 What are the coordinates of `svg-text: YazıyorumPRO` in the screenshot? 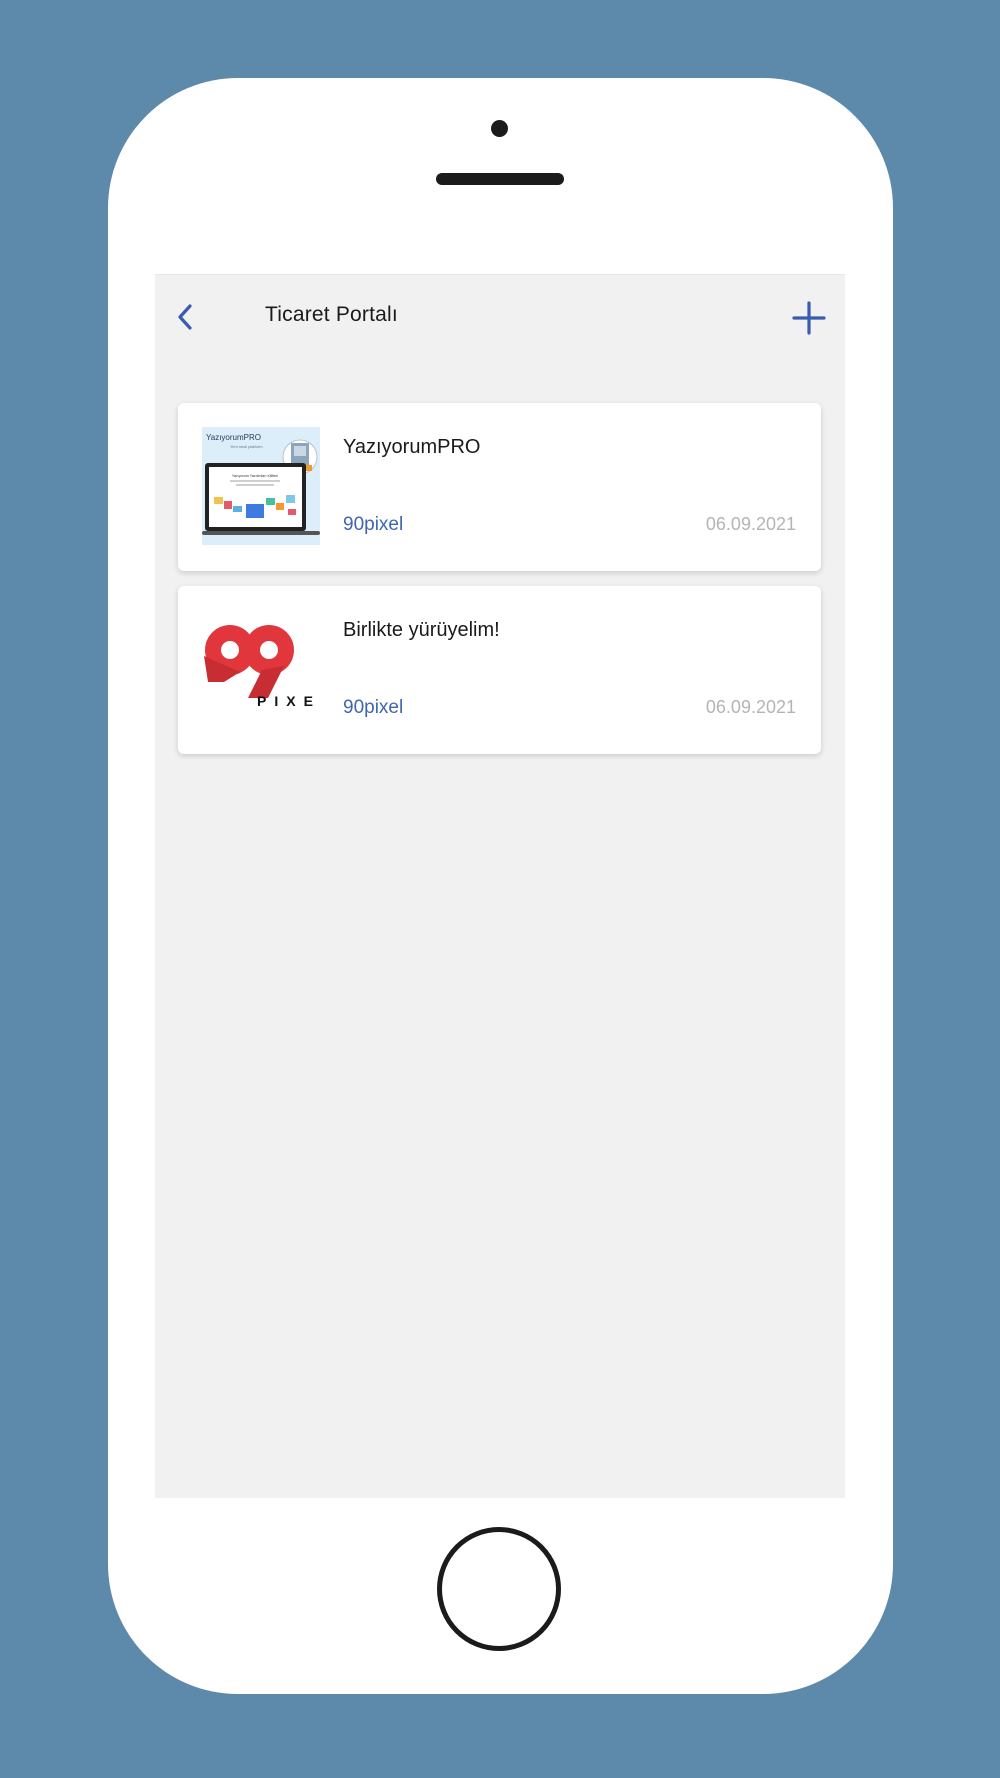 It's located at (233, 437).